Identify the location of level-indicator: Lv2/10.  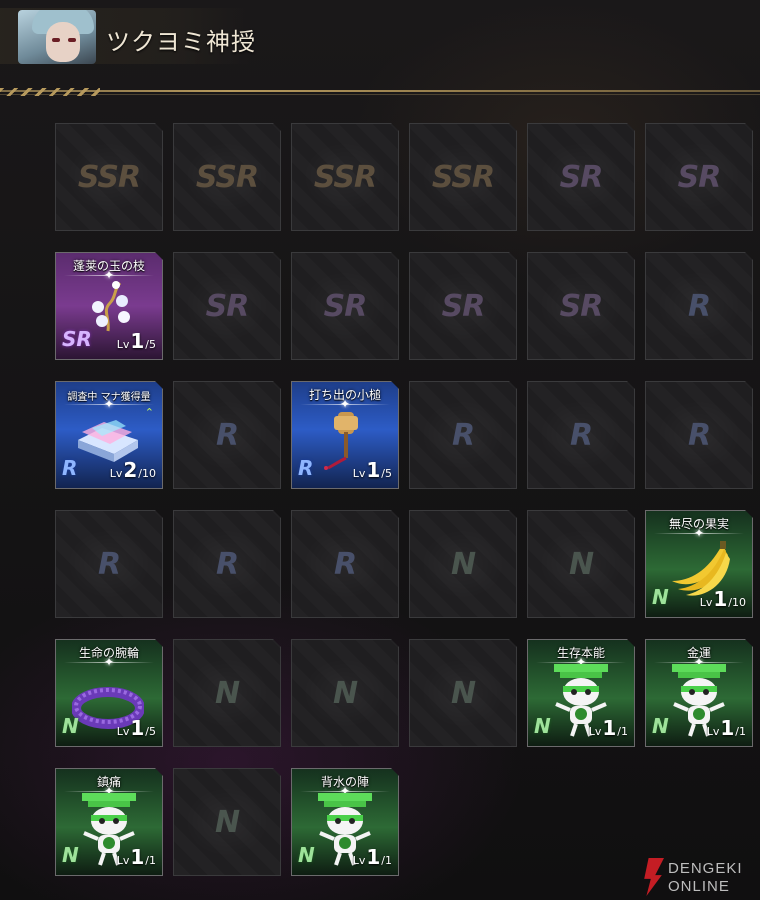
(133, 470).